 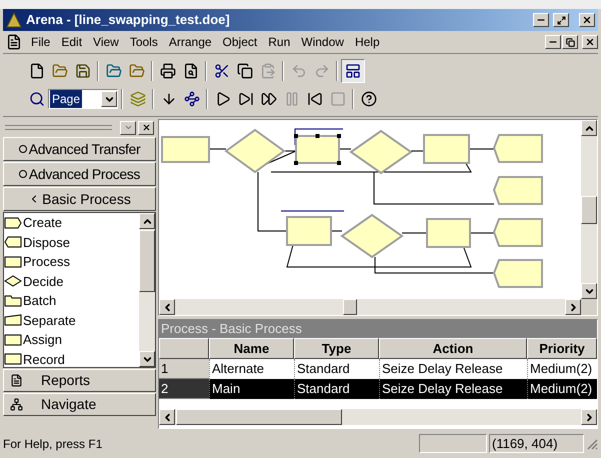 What do you see at coordinates (13, 281) in the screenshot?
I see `diamond-icon` at bounding box center [13, 281].